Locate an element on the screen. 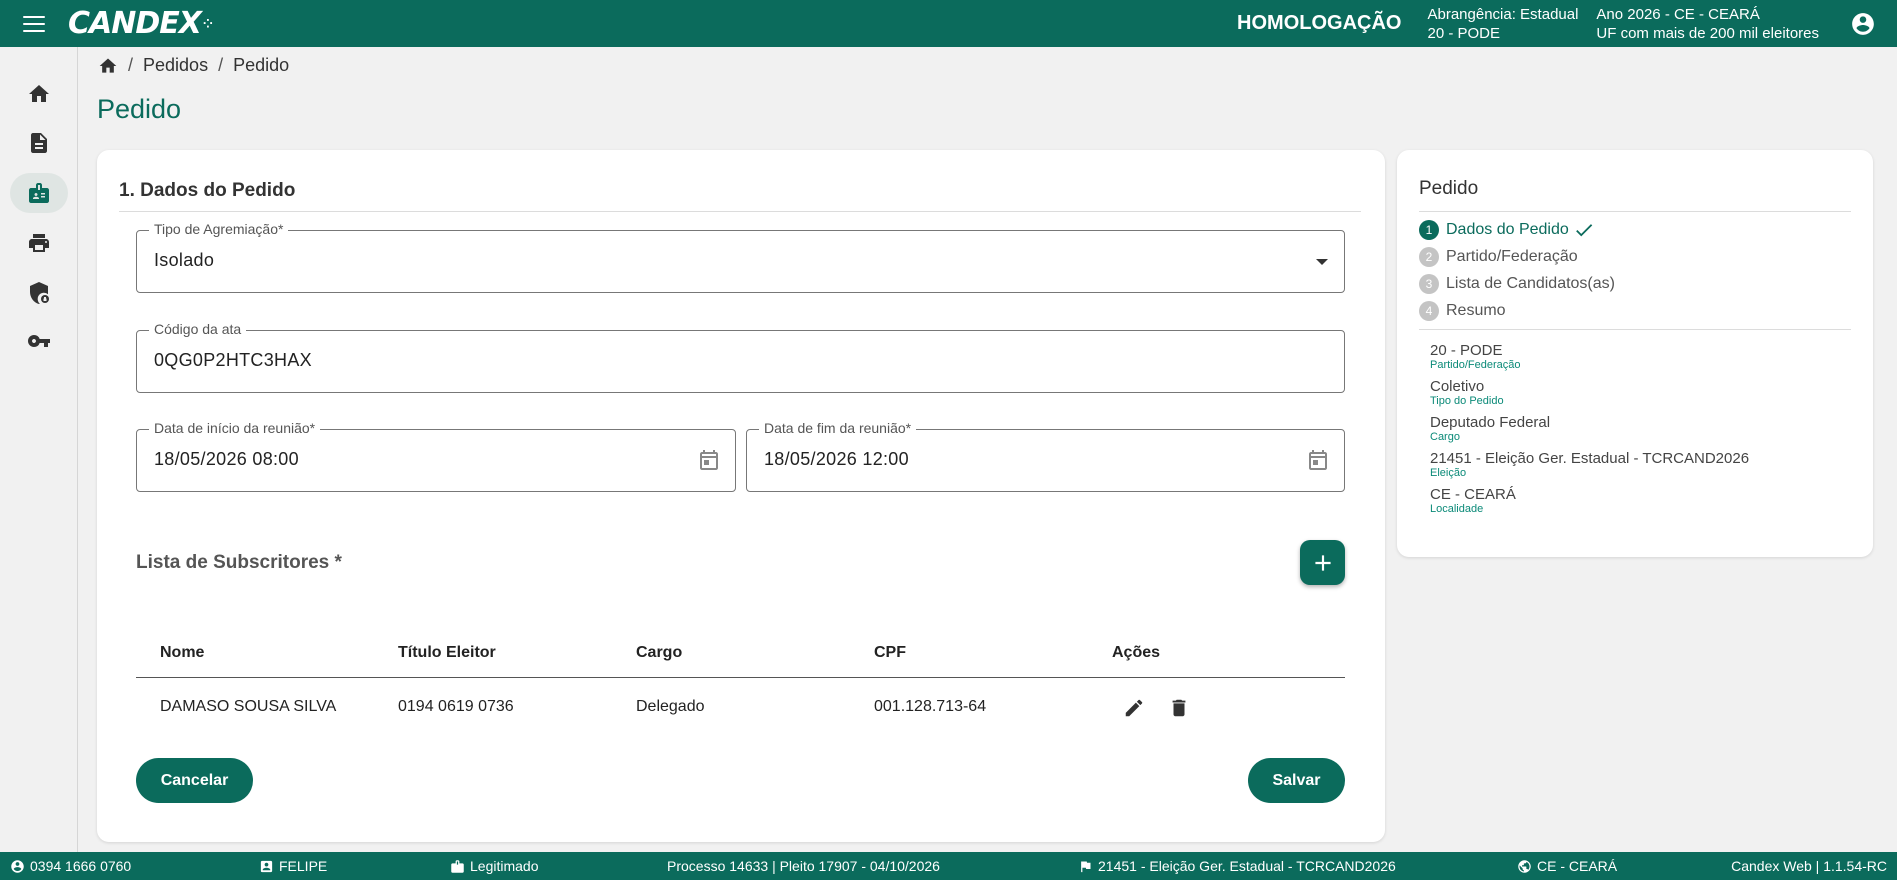  codigo-ata-value: 0QG0P2HTC3HAX is located at coordinates (233, 360).